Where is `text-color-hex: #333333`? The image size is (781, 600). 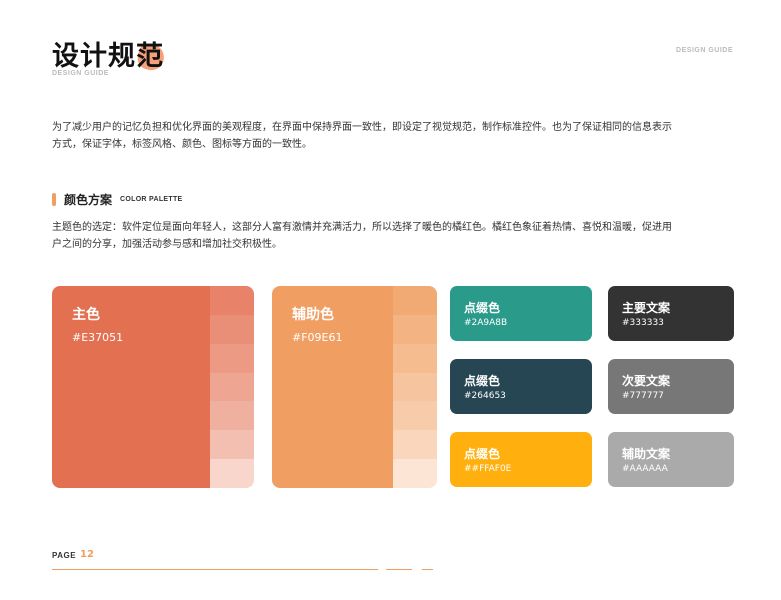 text-color-hex: #333333 is located at coordinates (643, 323).